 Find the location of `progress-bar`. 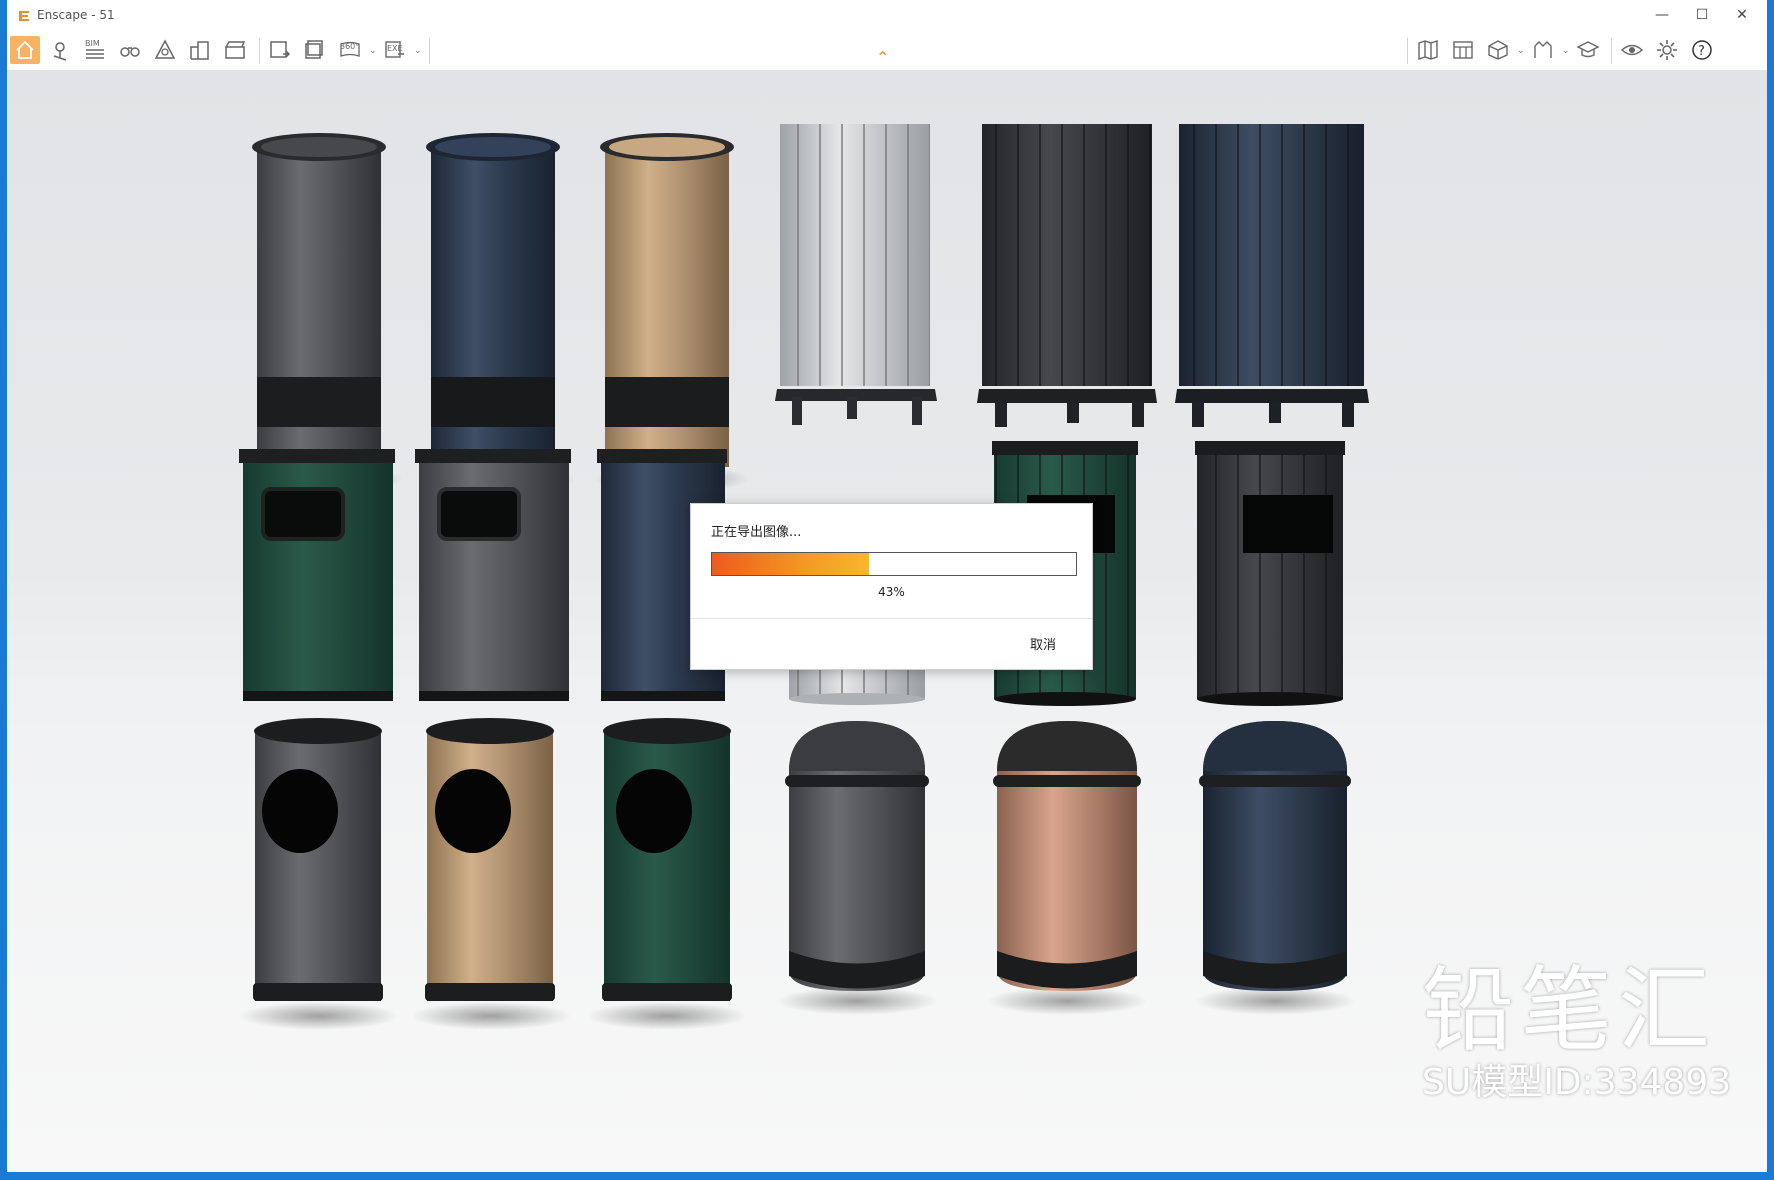

progress-bar is located at coordinates (894, 564).